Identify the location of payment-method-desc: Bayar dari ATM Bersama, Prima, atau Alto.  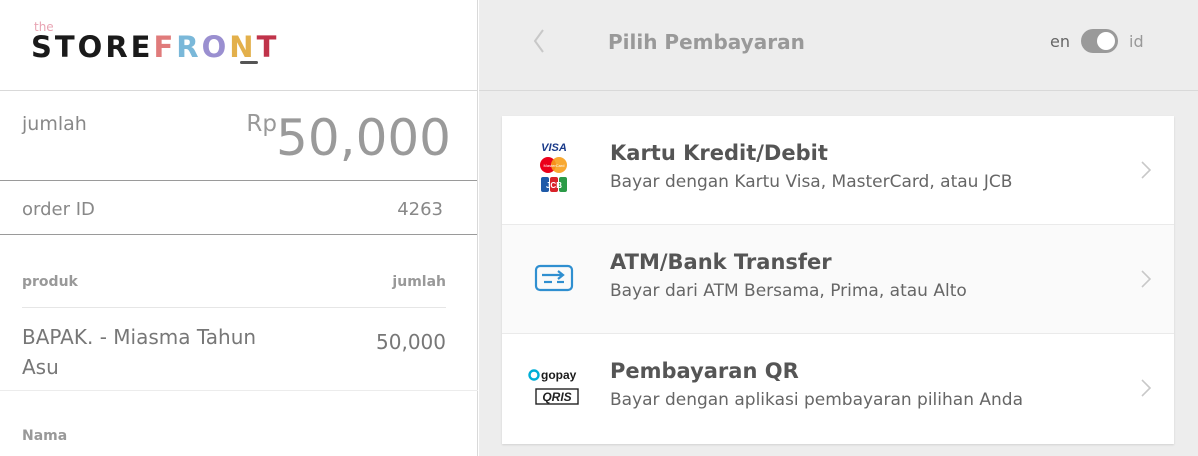
(788, 291).